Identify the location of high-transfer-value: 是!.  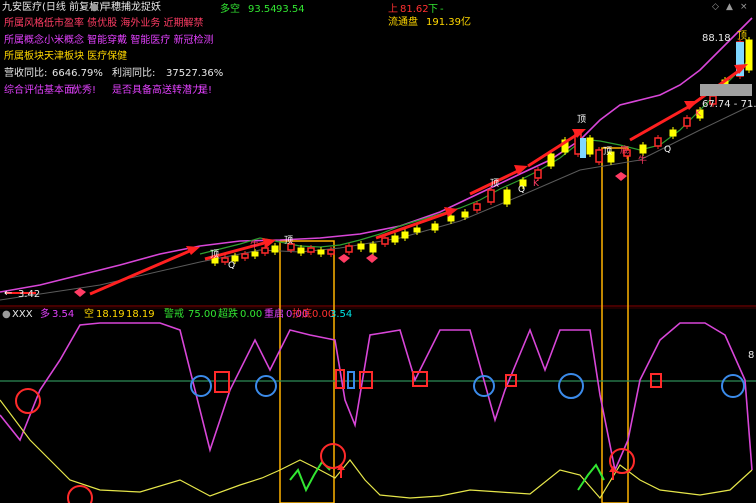
(205, 90).